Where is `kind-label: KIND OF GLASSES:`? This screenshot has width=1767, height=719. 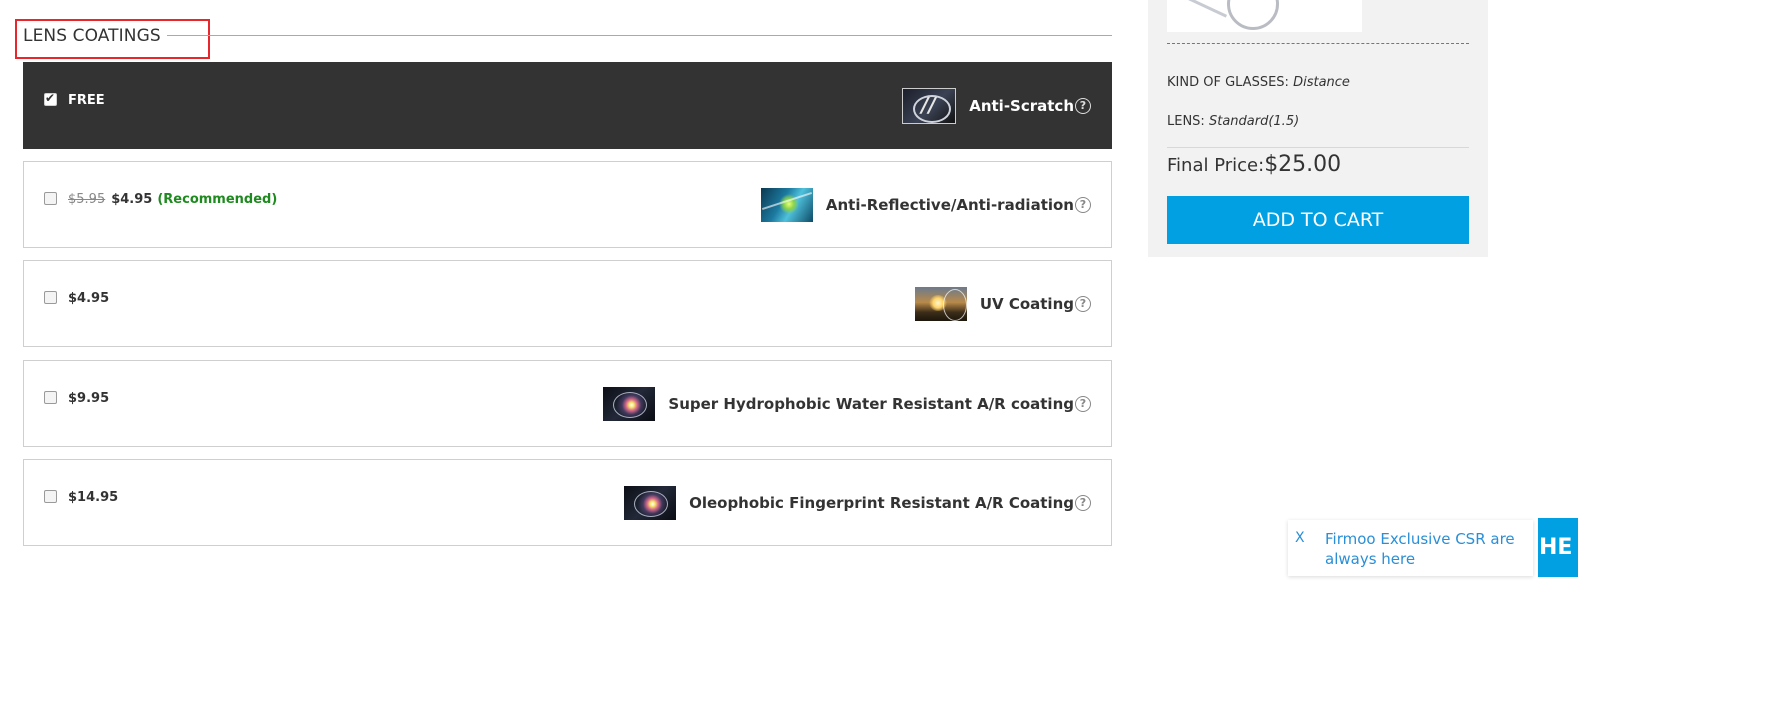 kind-label: KIND OF GLASSES: is located at coordinates (1228, 82).